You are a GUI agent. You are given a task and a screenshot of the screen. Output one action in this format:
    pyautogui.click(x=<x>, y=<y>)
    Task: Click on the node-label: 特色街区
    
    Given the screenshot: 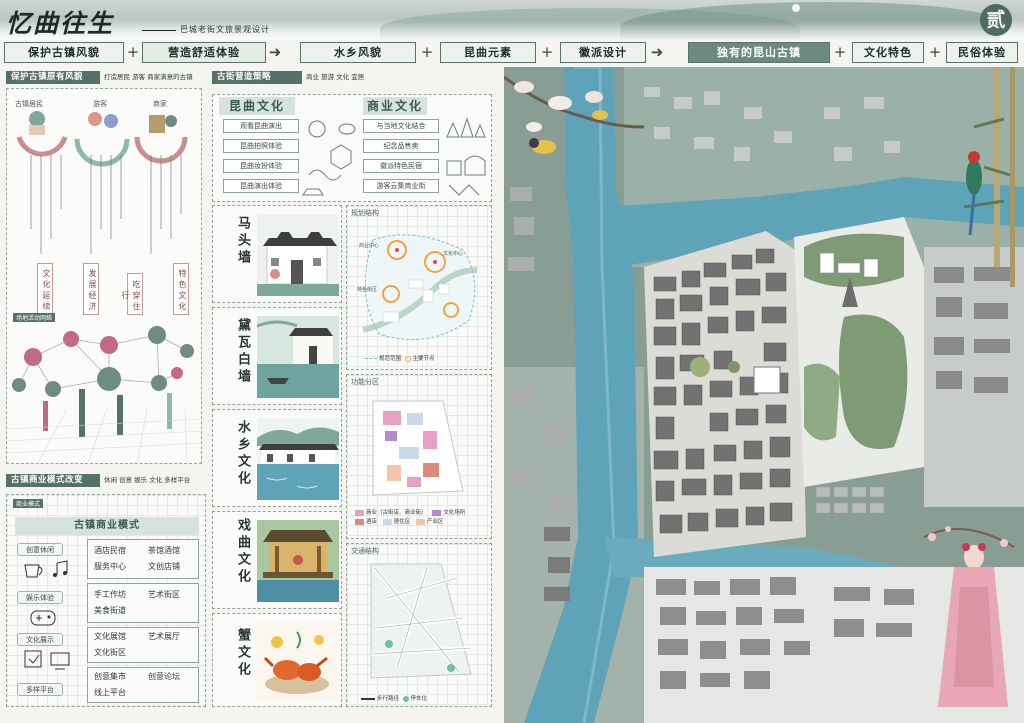 What is the action you would take?
    pyautogui.click(x=367, y=290)
    